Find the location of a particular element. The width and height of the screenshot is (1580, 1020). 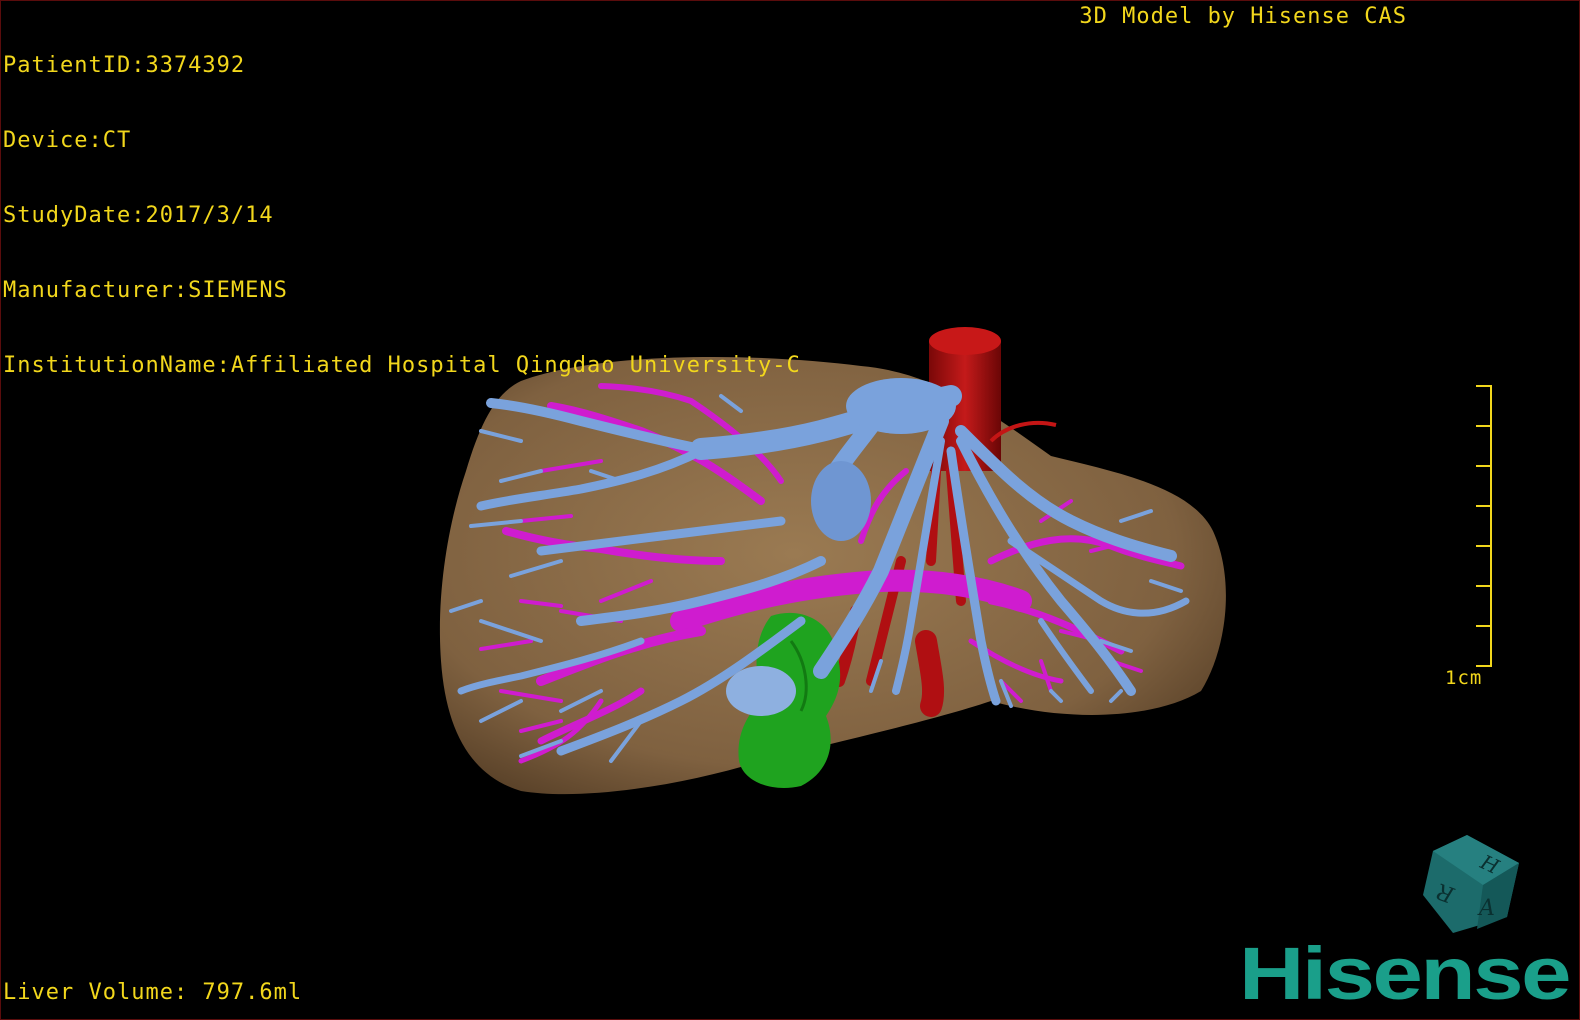

orientation-cube: H R A is located at coordinates (1471, 885).